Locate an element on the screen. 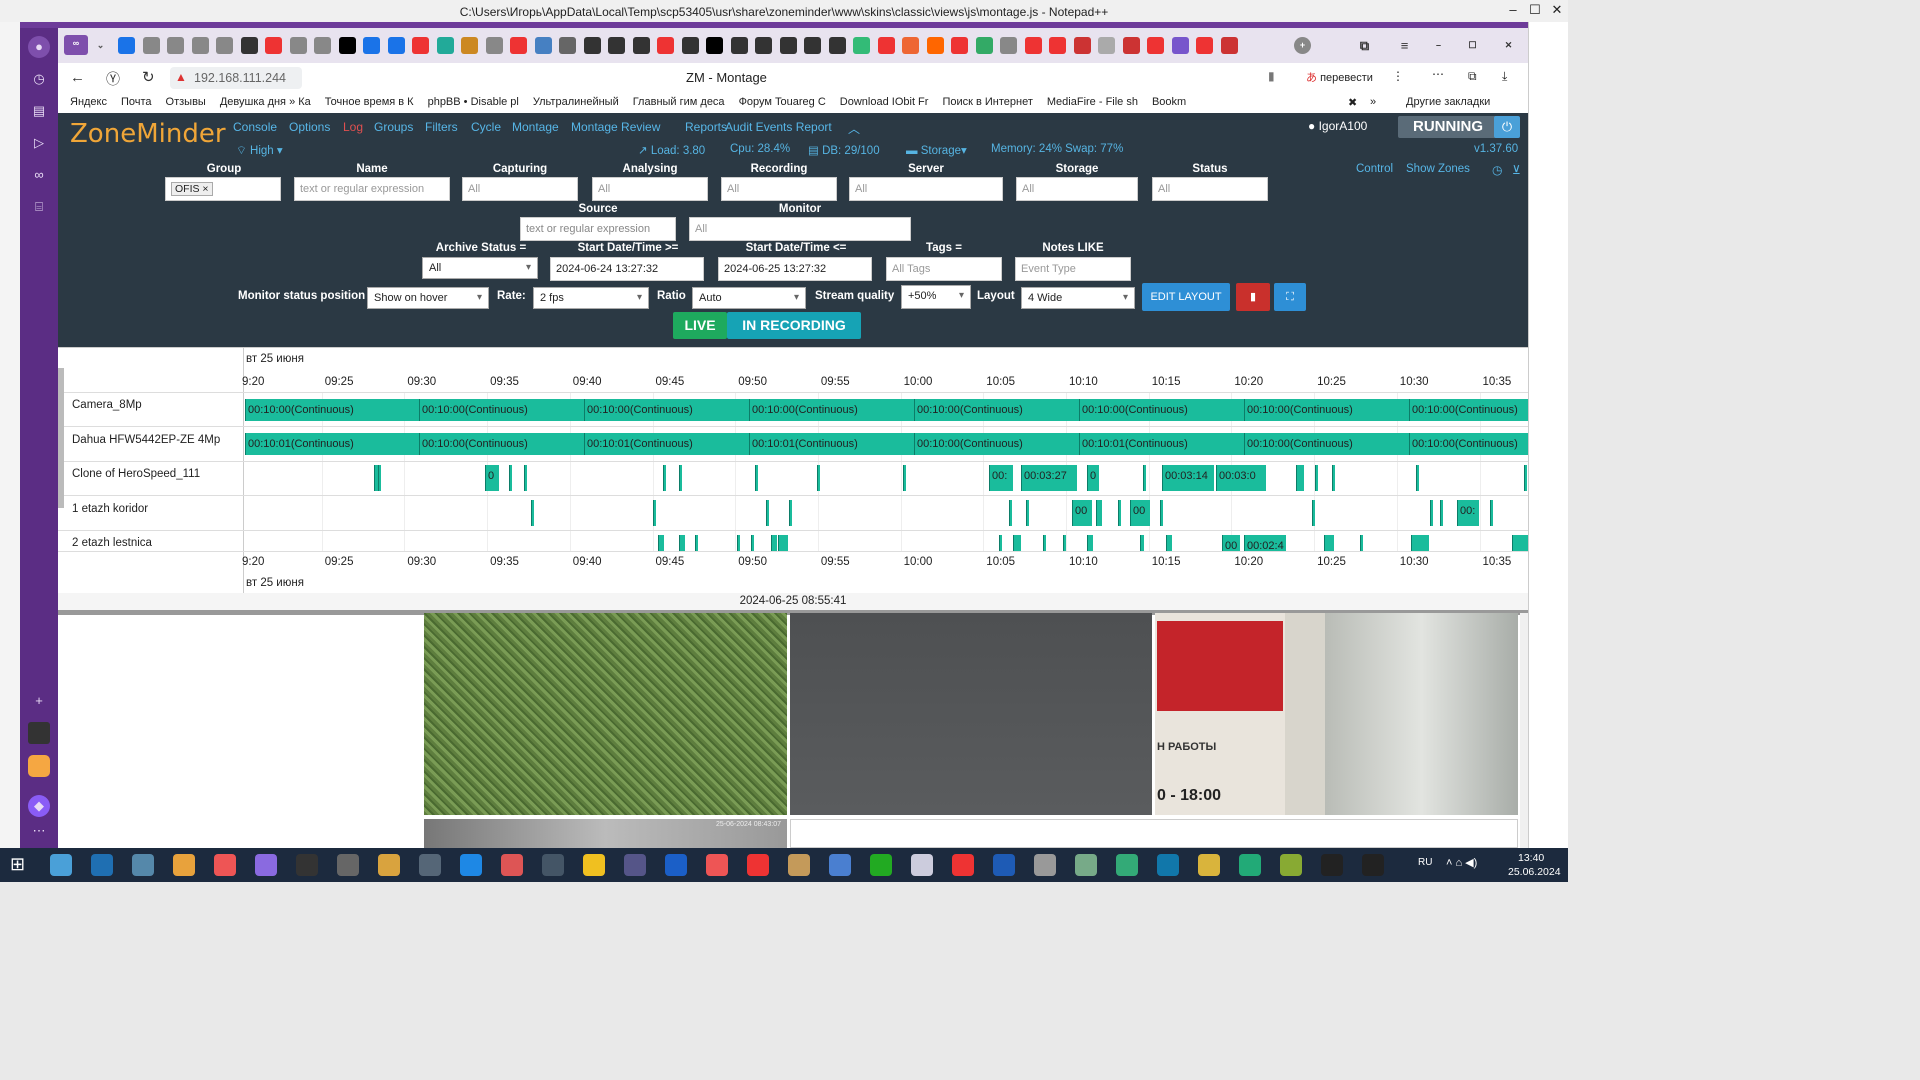  event-segment: 00:10:01(Continuous) is located at coordinates (831, 444).